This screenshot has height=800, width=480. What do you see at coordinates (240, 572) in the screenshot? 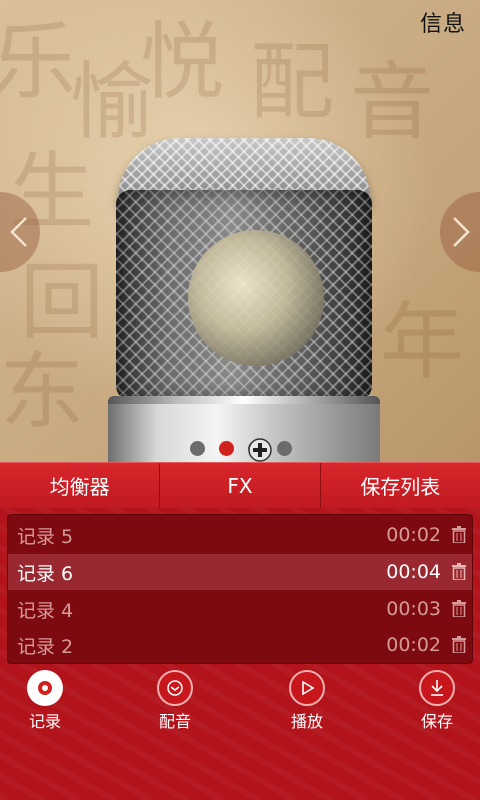
I see `recording-row-selected: 记录 6 00:04` at bounding box center [240, 572].